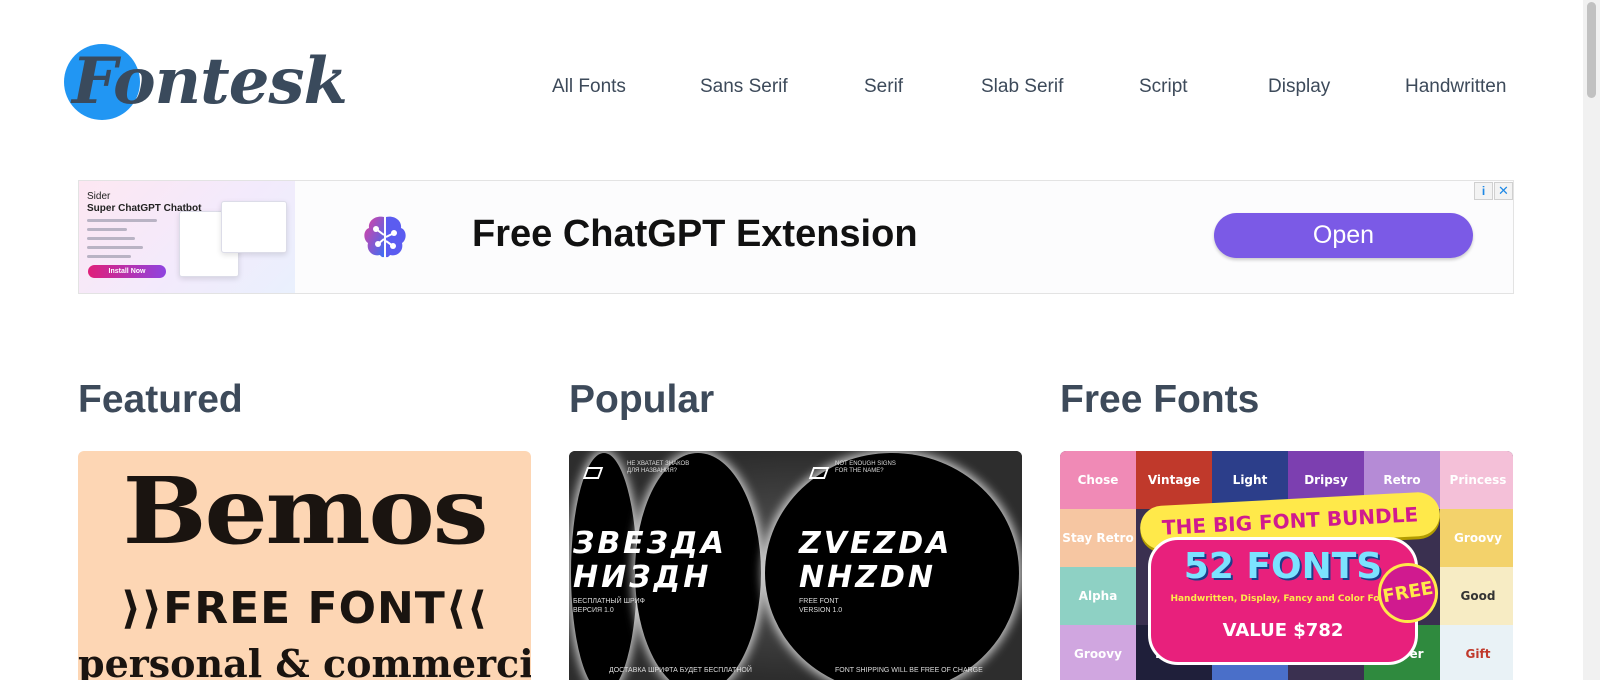 This screenshot has width=1600, height=680. Describe the element at coordinates (821, 606) in the screenshot. I see `popular-right-caption: FREE FONT VERSION 1.0` at that location.